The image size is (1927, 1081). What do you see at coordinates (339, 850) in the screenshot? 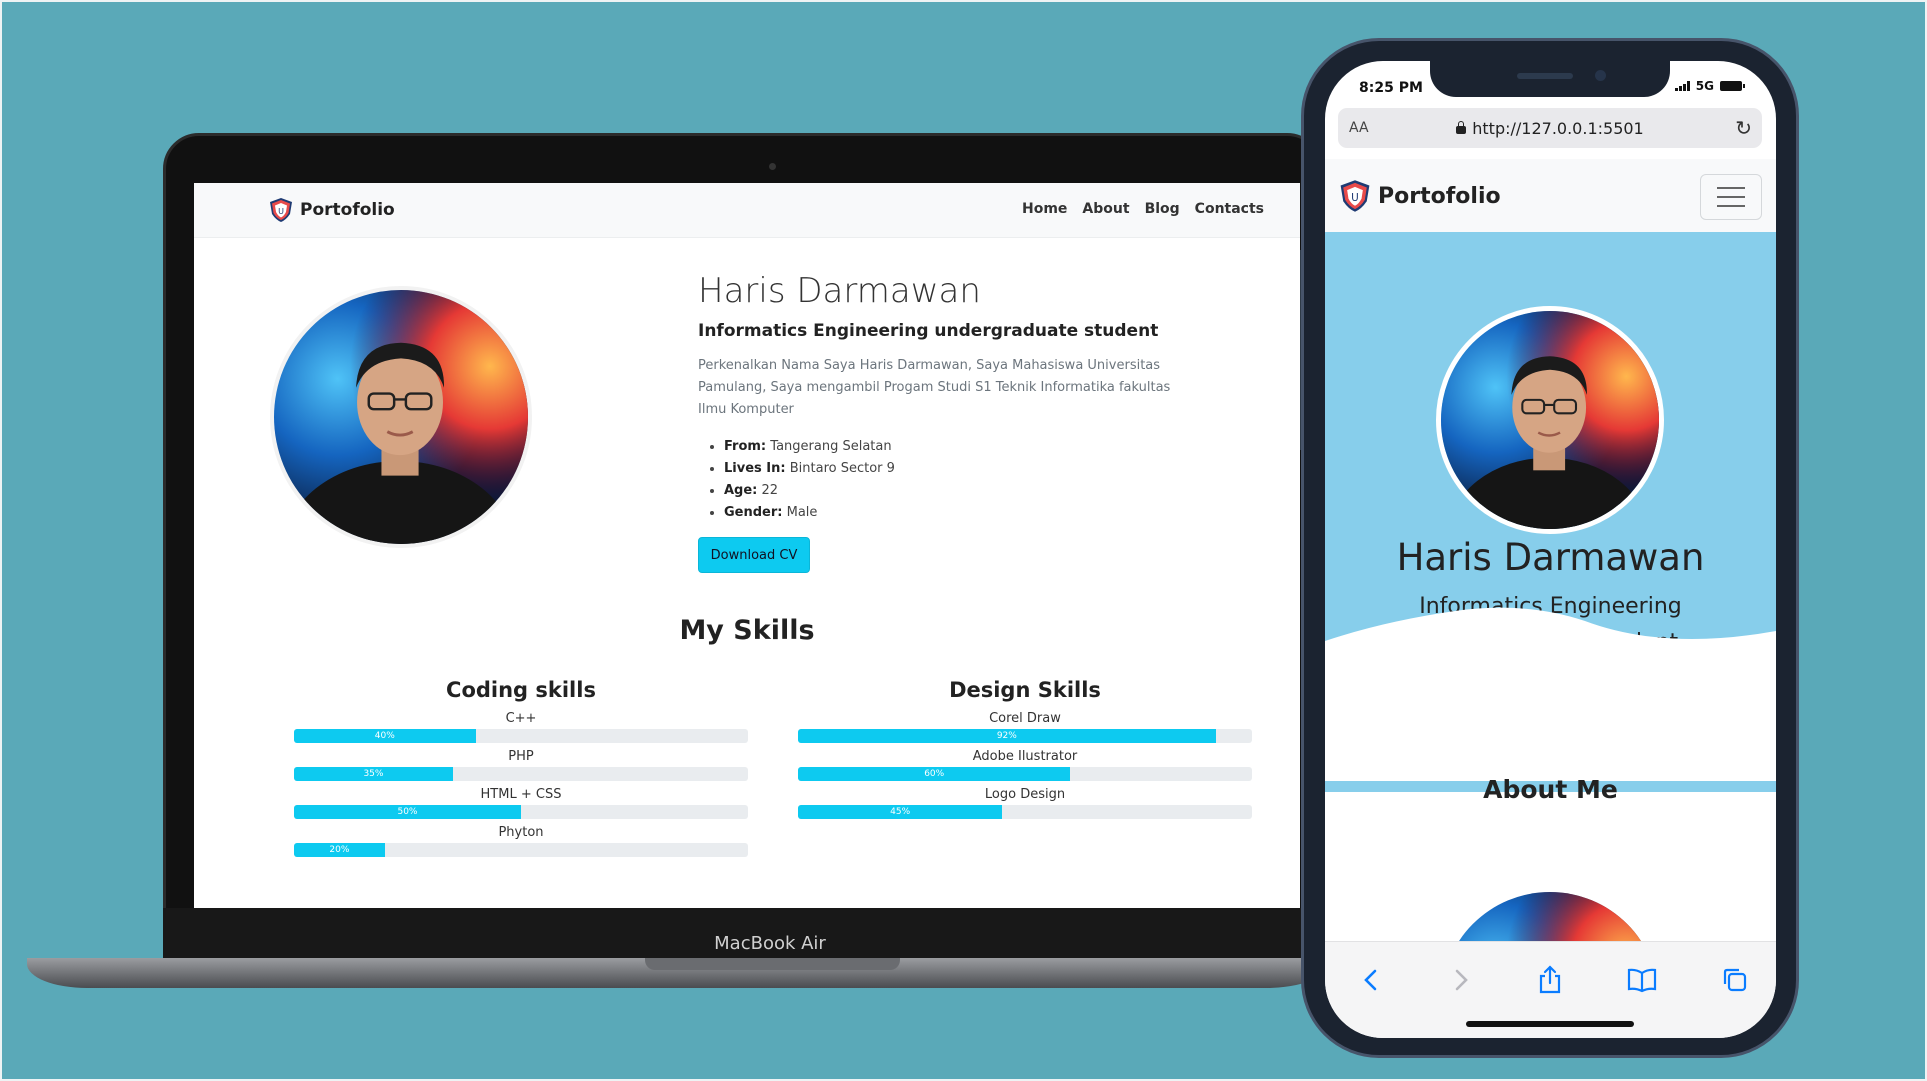
I see `skill-progress-fill: 20%` at bounding box center [339, 850].